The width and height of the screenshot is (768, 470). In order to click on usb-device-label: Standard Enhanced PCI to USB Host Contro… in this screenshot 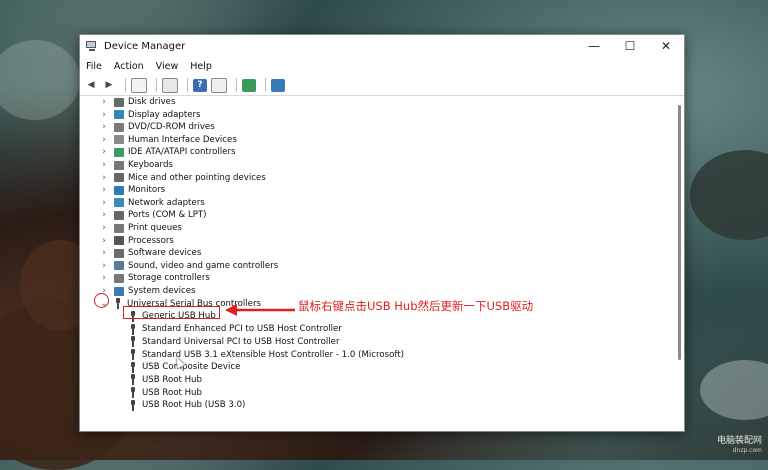, I will do `click(242, 329)`.